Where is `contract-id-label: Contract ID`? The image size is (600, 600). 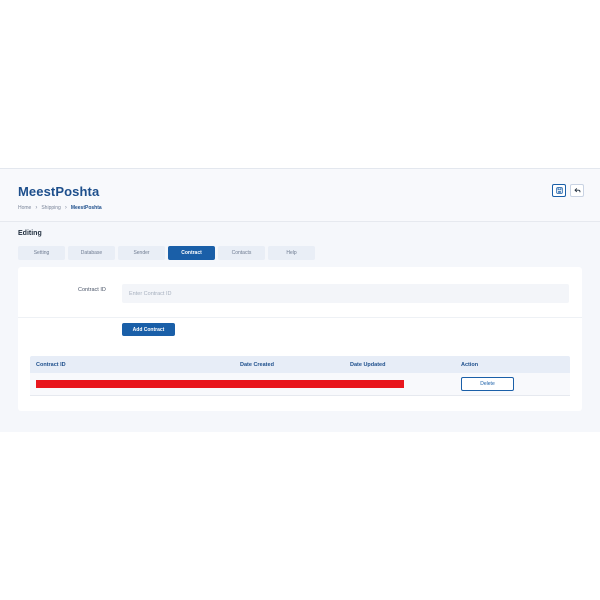
contract-id-label: Contract ID is located at coordinates (92, 290).